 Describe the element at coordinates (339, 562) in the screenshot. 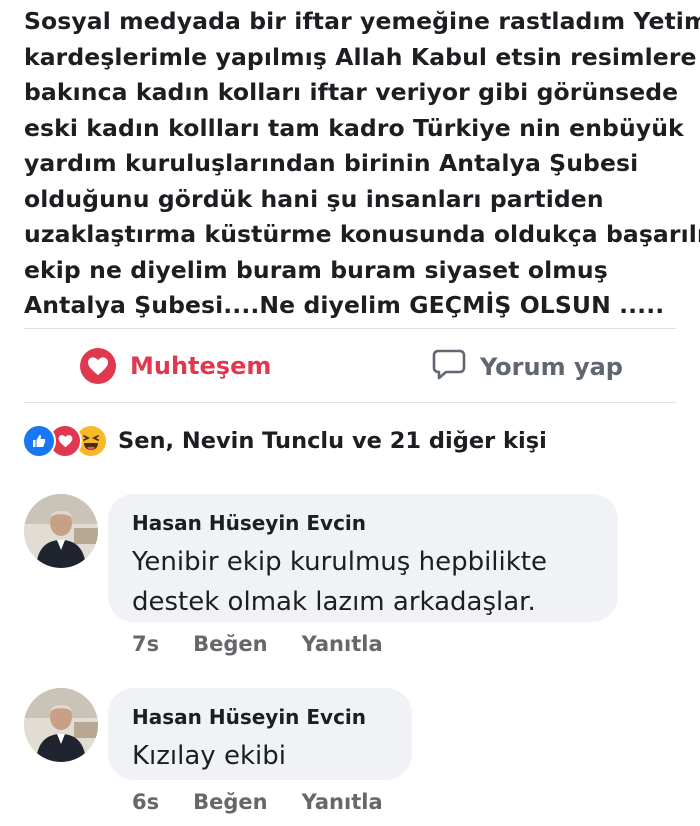

I see `comment-text-line: Yenibir ekip kurulmuş hepbilikte` at that location.